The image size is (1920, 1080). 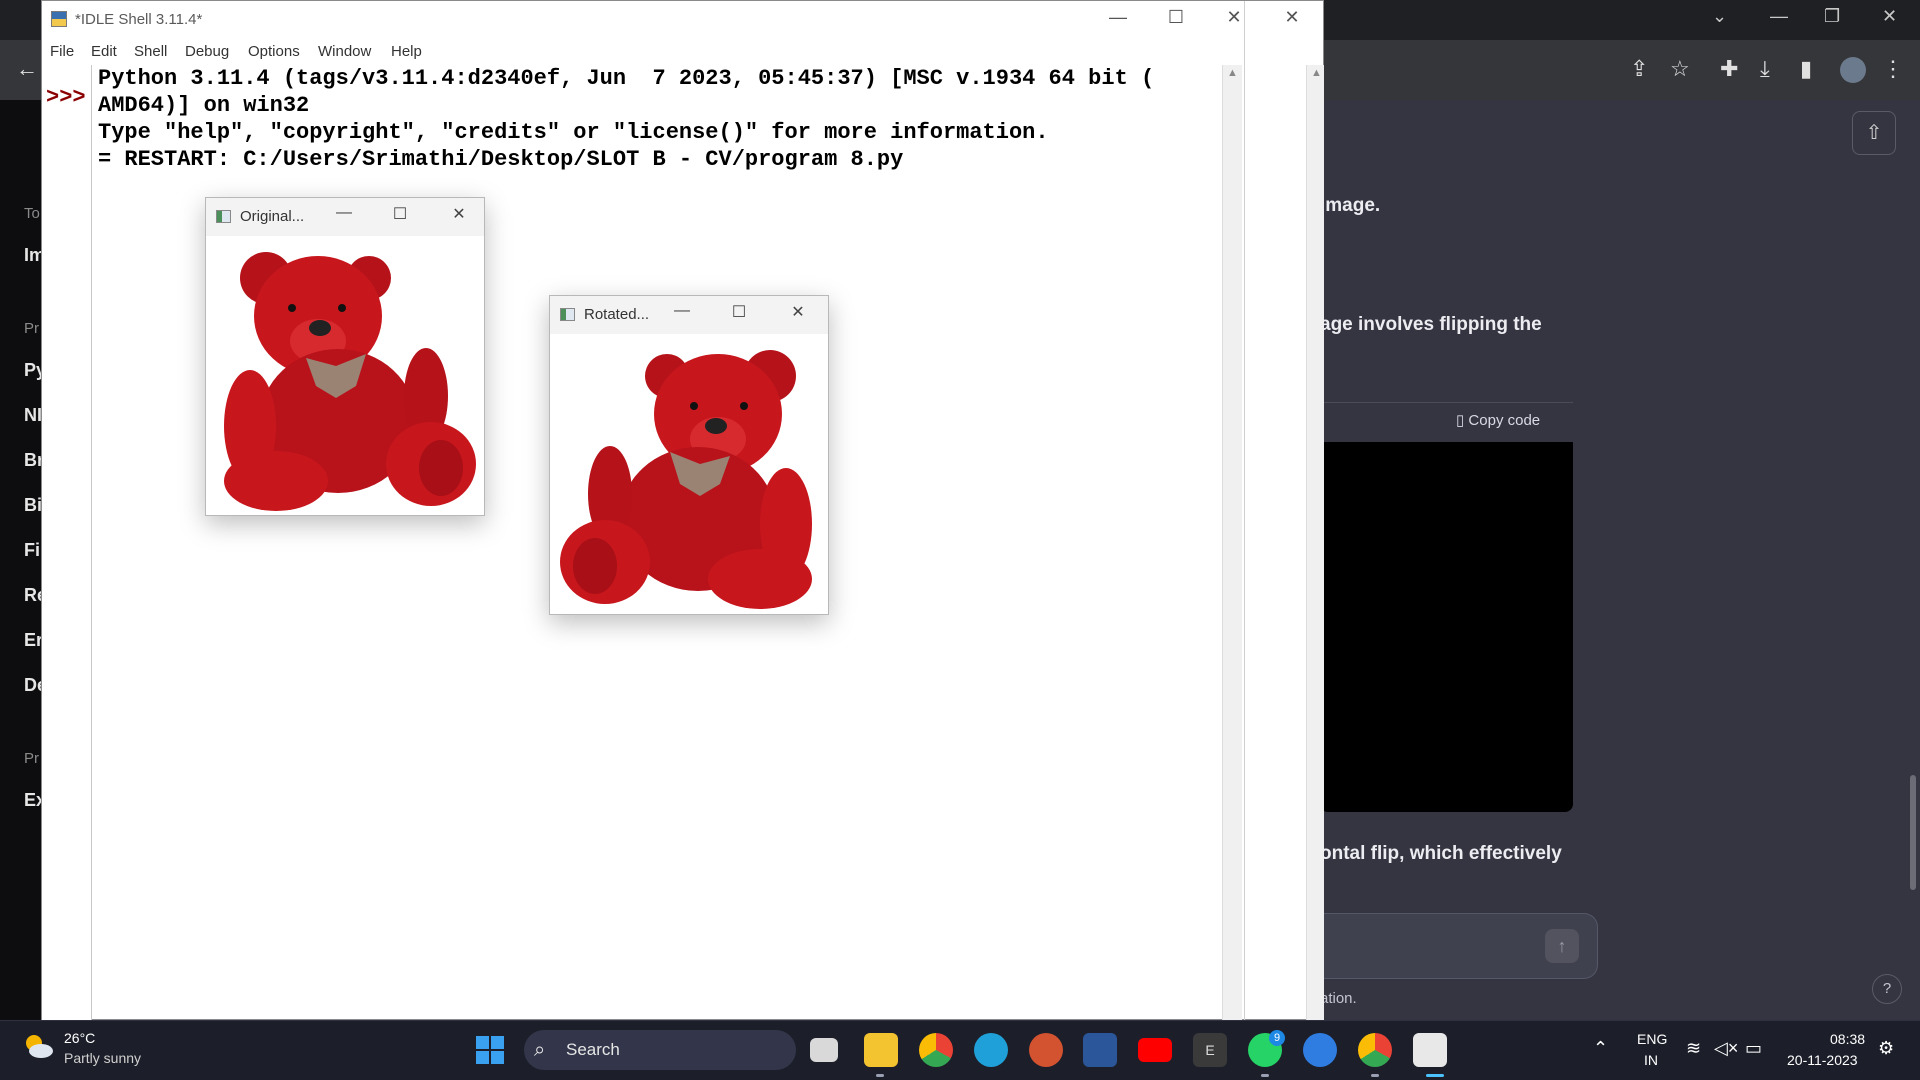 I want to click on volume-muted-icon: ◁×, so click(x=1726, y=1048).